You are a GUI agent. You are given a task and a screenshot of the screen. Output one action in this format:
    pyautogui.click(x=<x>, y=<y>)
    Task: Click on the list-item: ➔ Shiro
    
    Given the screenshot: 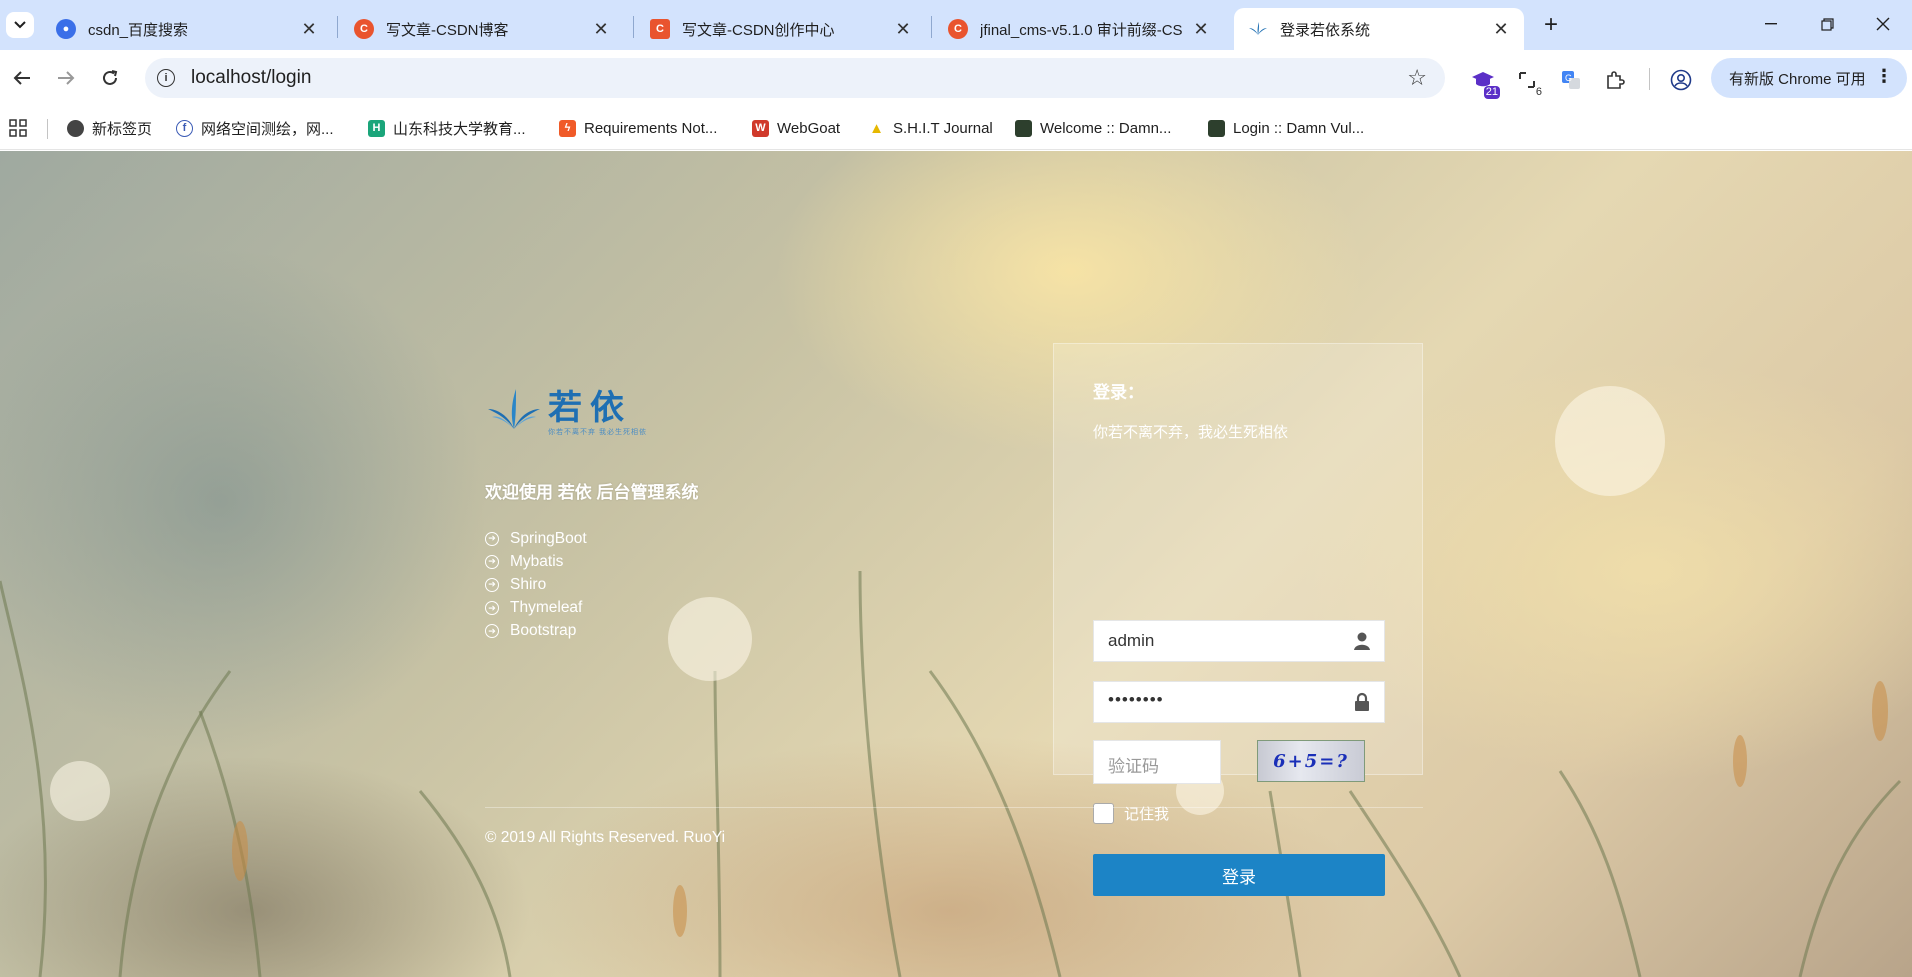 What is the action you would take?
    pyautogui.click(x=536, y=584)
    